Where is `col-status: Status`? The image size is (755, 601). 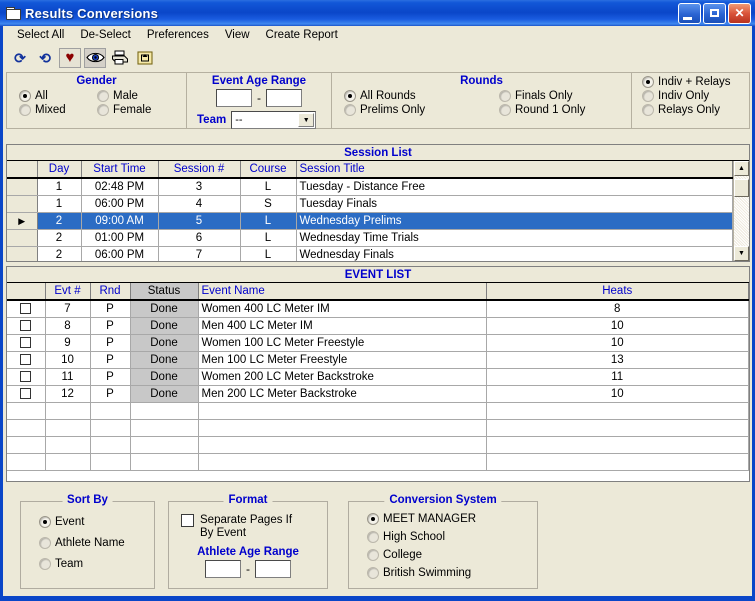 col-status: Status is located at coordinates (164, 292).